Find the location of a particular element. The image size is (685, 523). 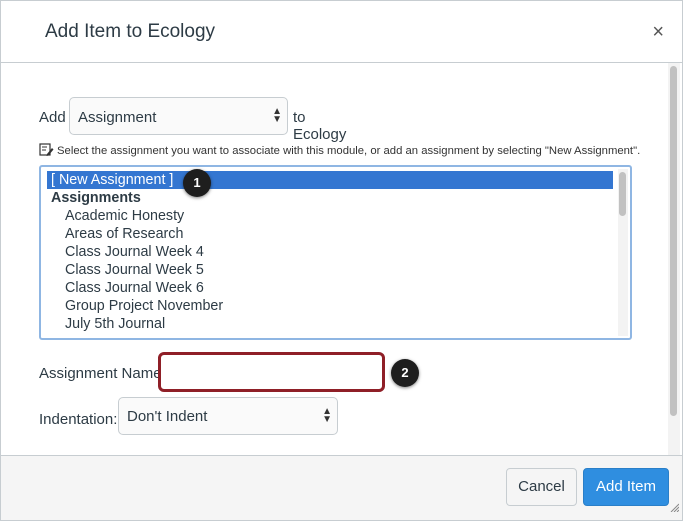

add-label: Add is located at coordinates (52, 117).